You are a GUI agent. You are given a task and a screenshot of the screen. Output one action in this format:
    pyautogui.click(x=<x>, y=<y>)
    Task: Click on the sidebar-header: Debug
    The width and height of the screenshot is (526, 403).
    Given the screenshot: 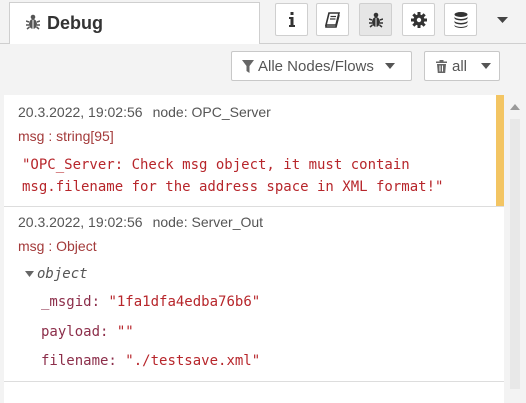 What is the action you would take?
    pyautogui.click(x=263, y=22)
    